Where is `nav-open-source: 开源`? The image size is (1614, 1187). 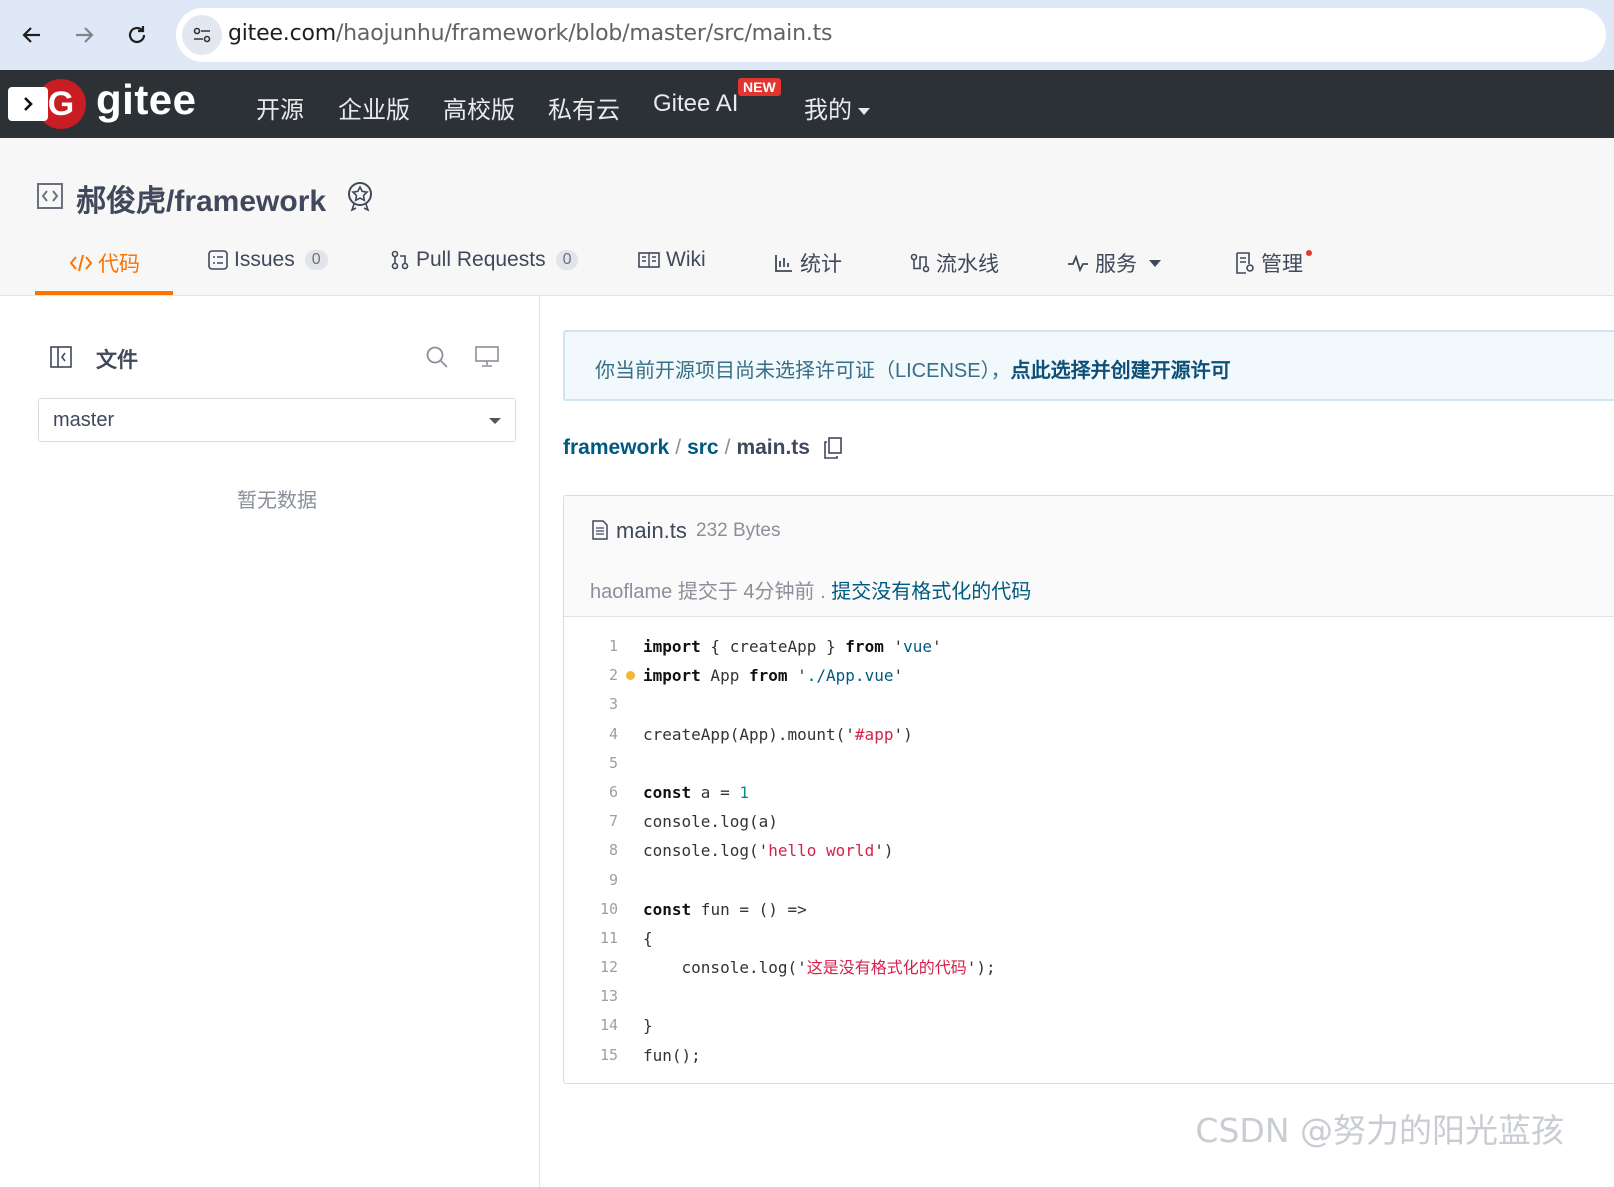 nav-open-source: 开源 is located at coordinates (280, 107).